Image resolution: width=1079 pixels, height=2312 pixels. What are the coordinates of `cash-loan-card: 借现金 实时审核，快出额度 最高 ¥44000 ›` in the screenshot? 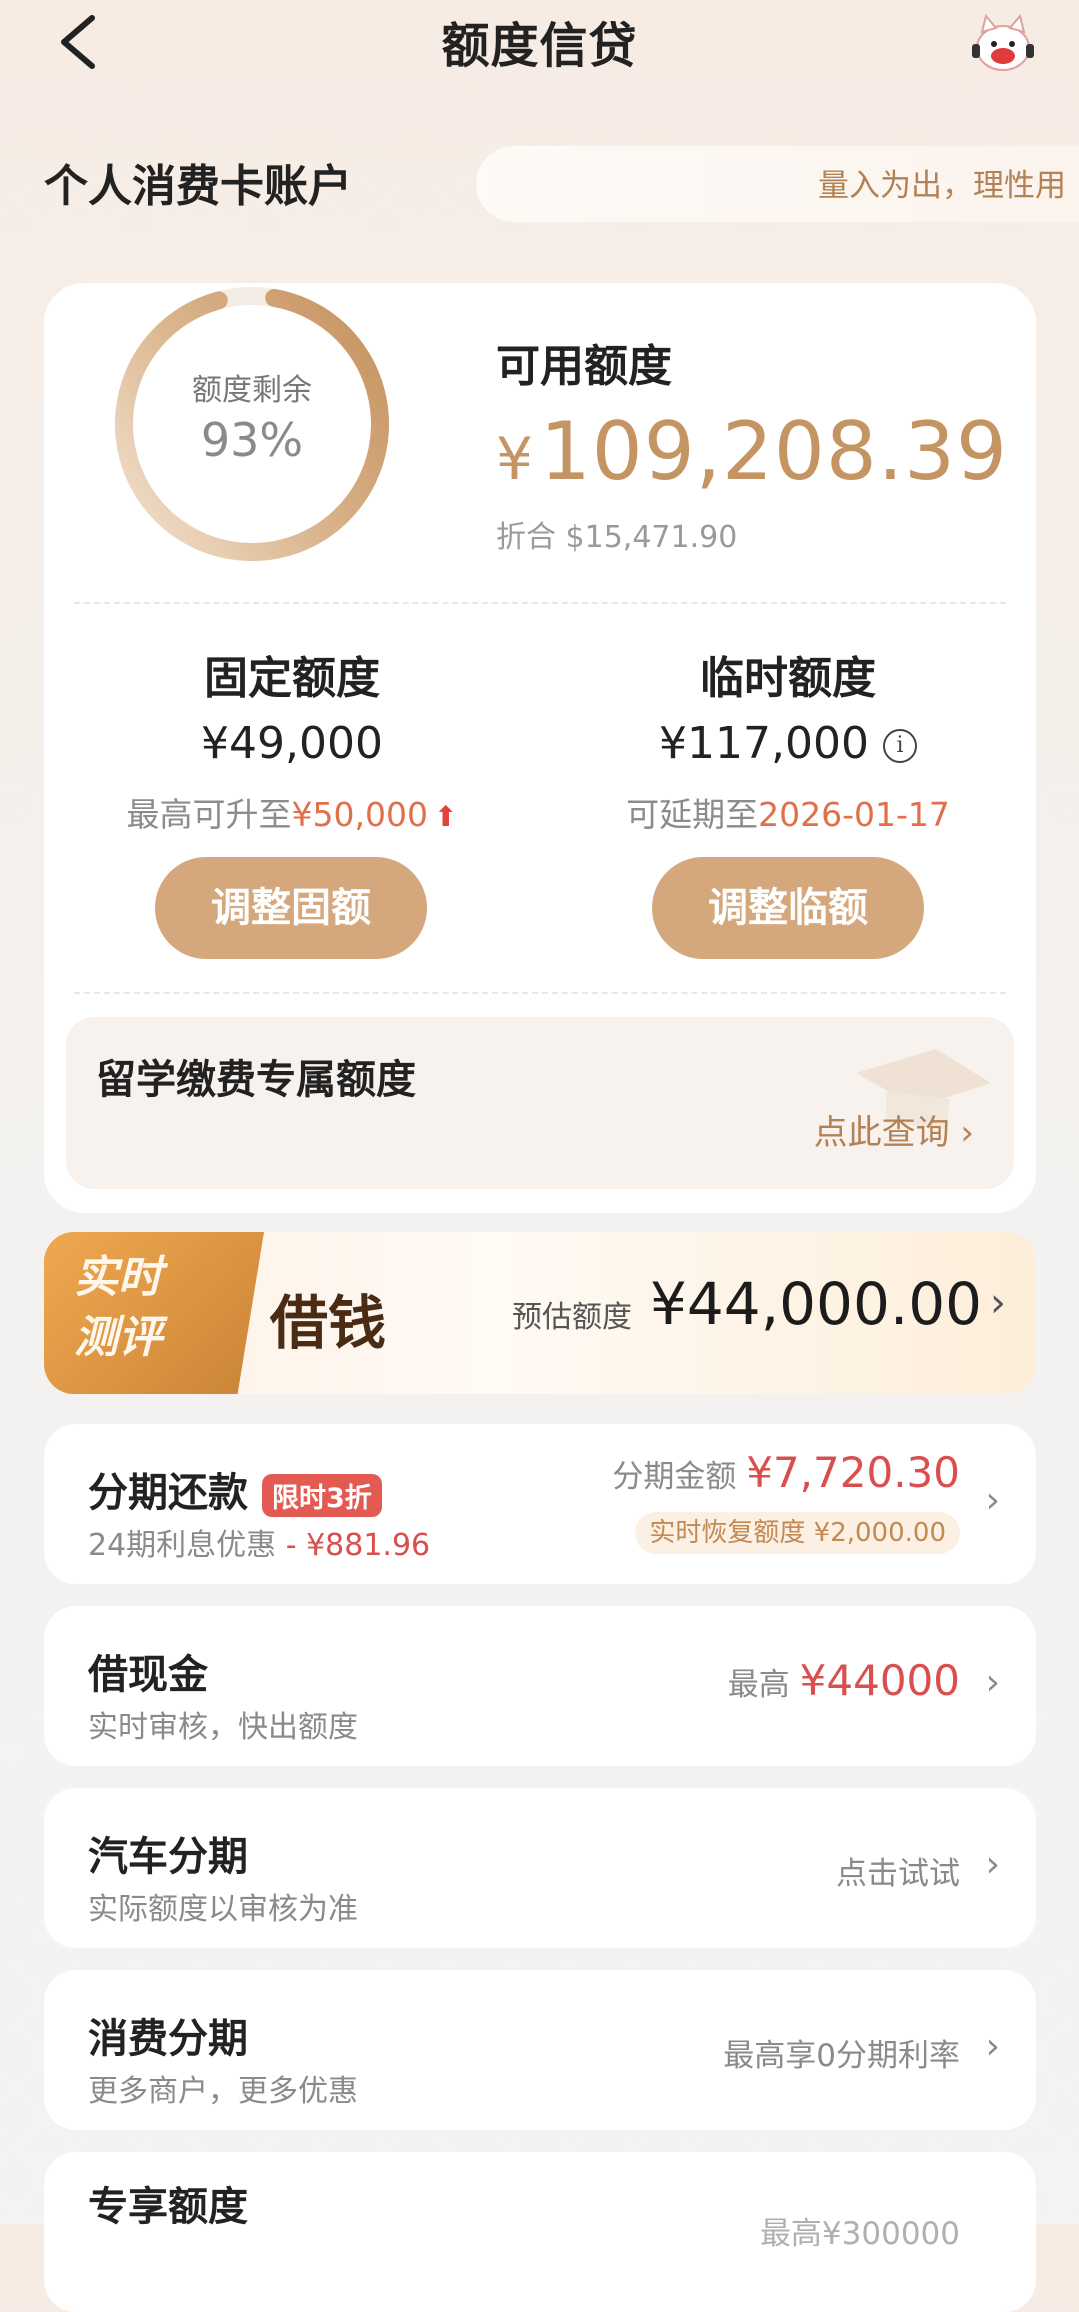 It's located at (540, 1686).